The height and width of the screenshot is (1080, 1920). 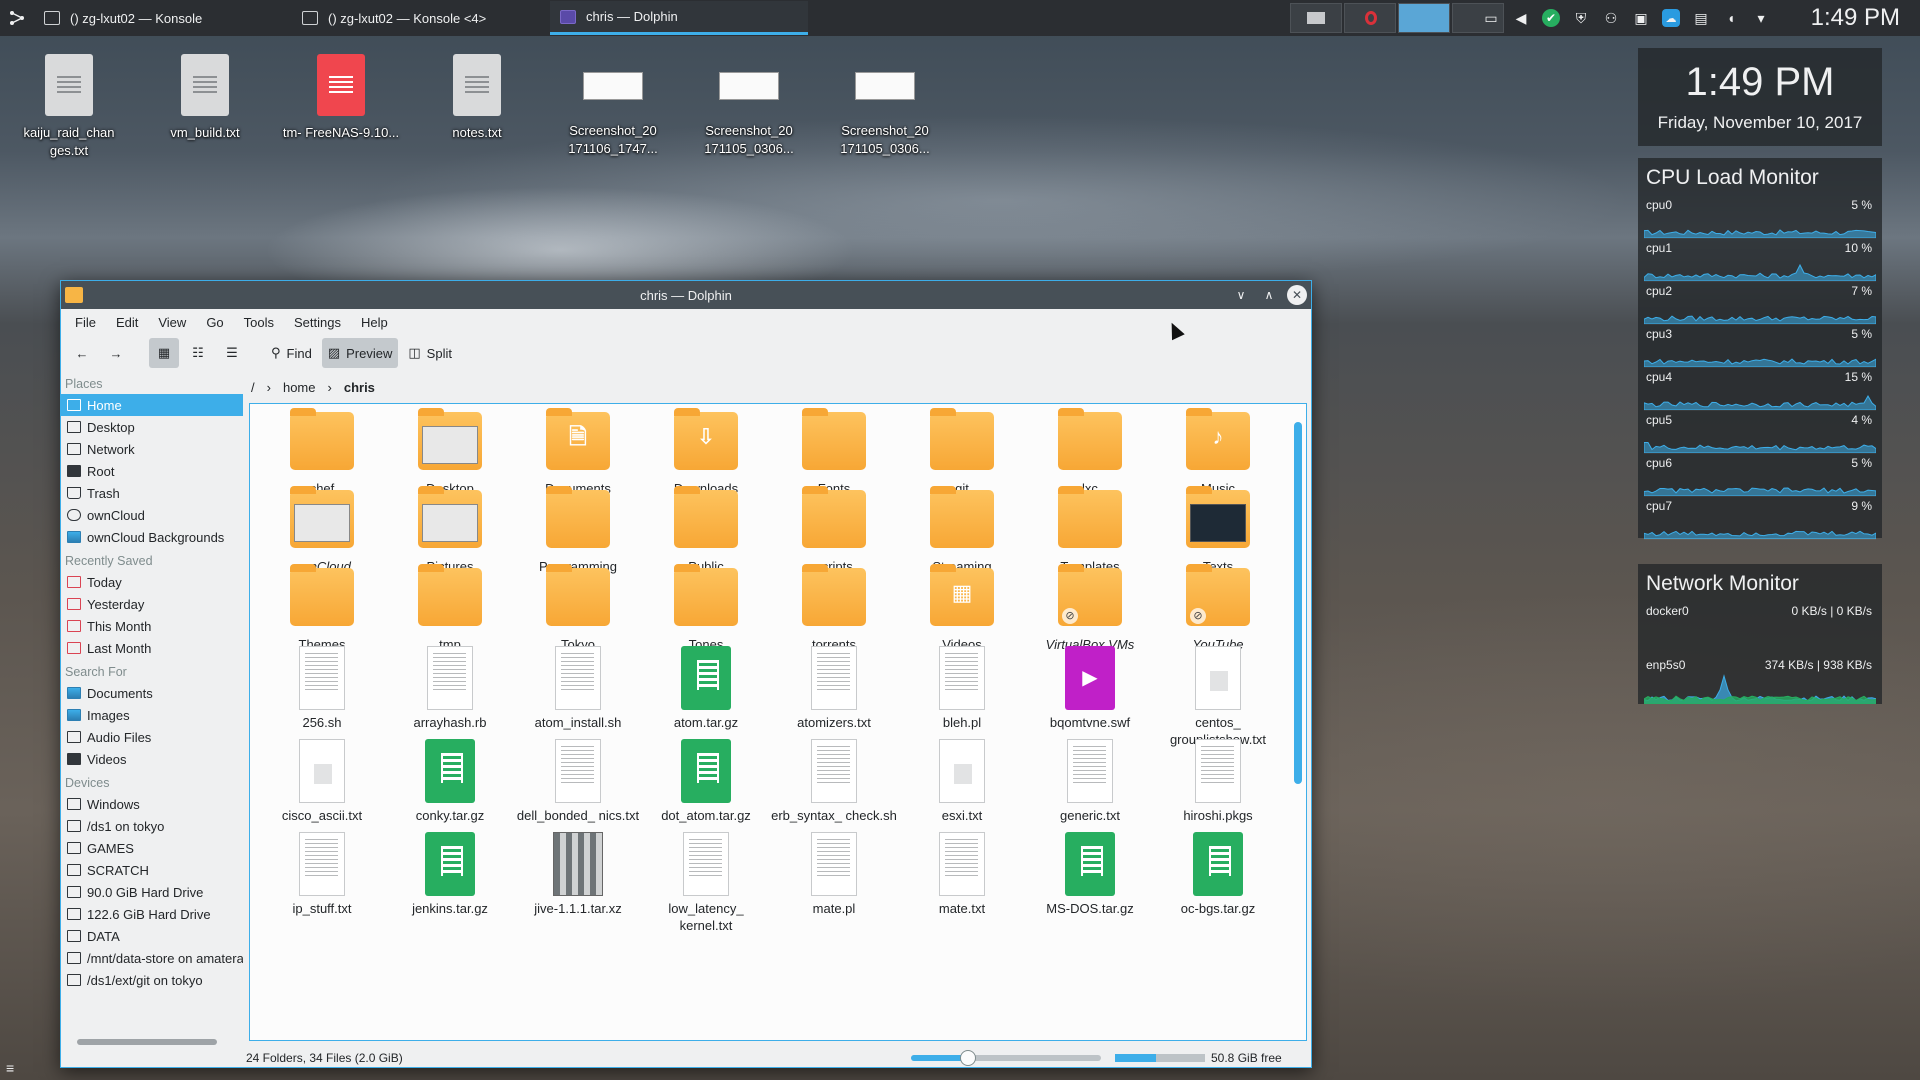 What do you see at coordinates (152, 493) in the screenshot?
I see `places-item-trash: Trash` at bounding box center [152, 493].